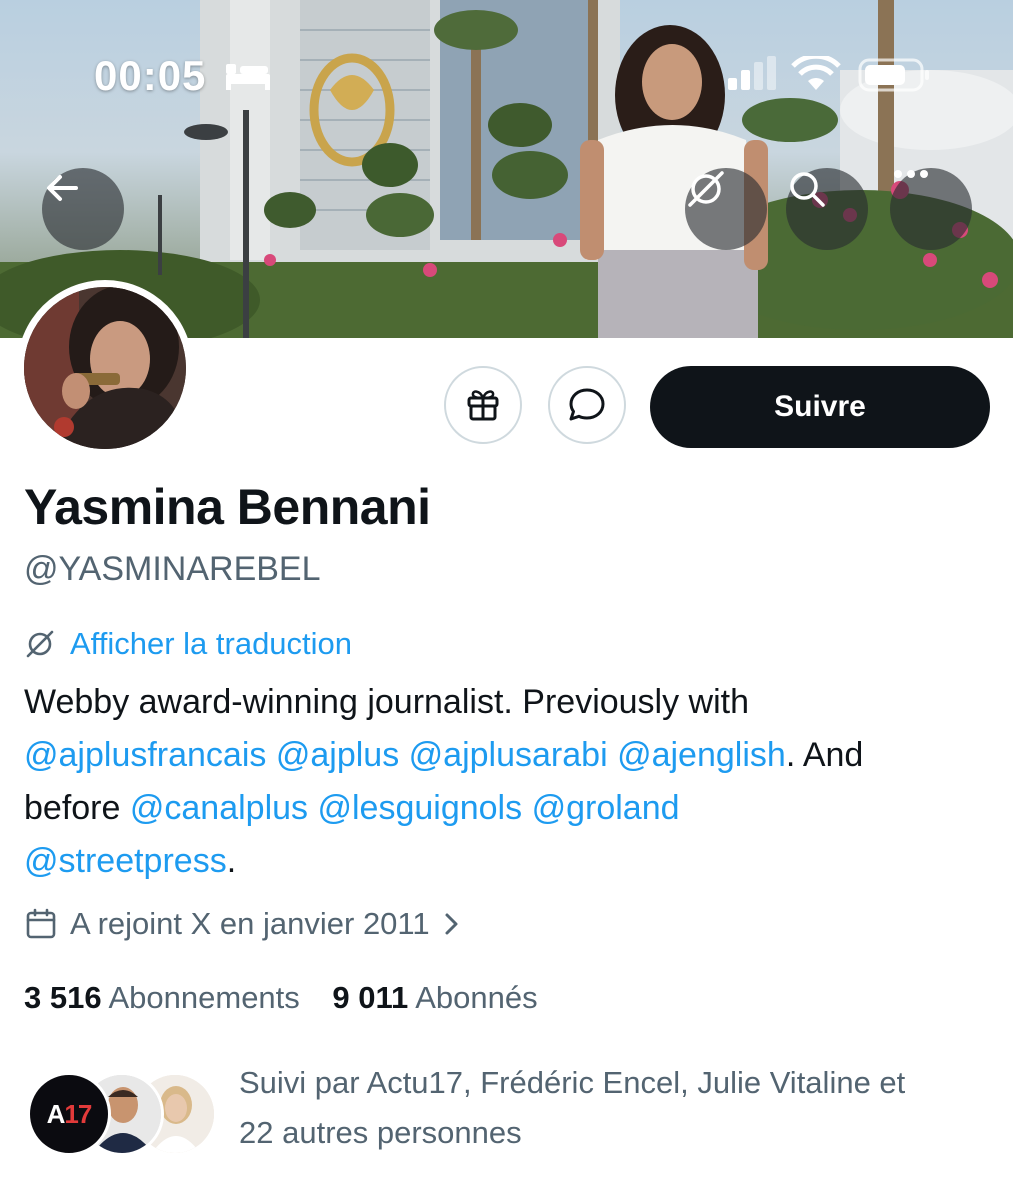 This screenshot has height=1200, width=1013. Describe the element at coordinates (150, 75) in the screenshot. I see `status-time: 00:05` at that location.